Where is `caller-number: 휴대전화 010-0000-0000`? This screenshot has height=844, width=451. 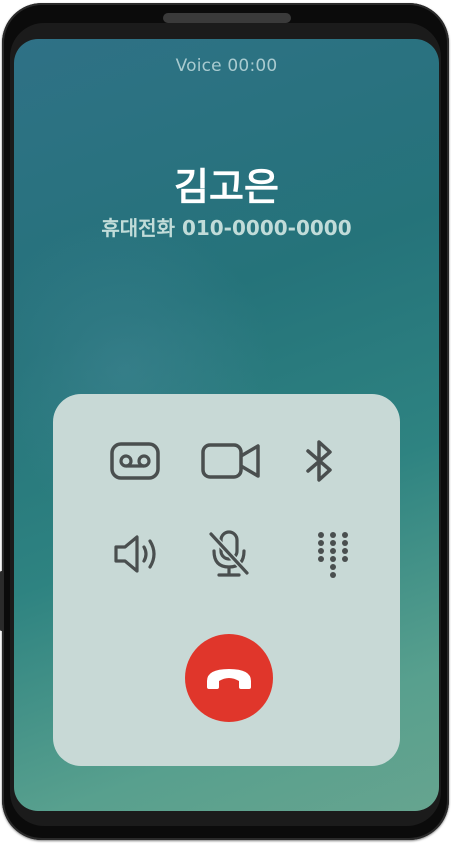
caller-number: 휴대전화 010-0000-0000 is located at coordinates (226, 228).